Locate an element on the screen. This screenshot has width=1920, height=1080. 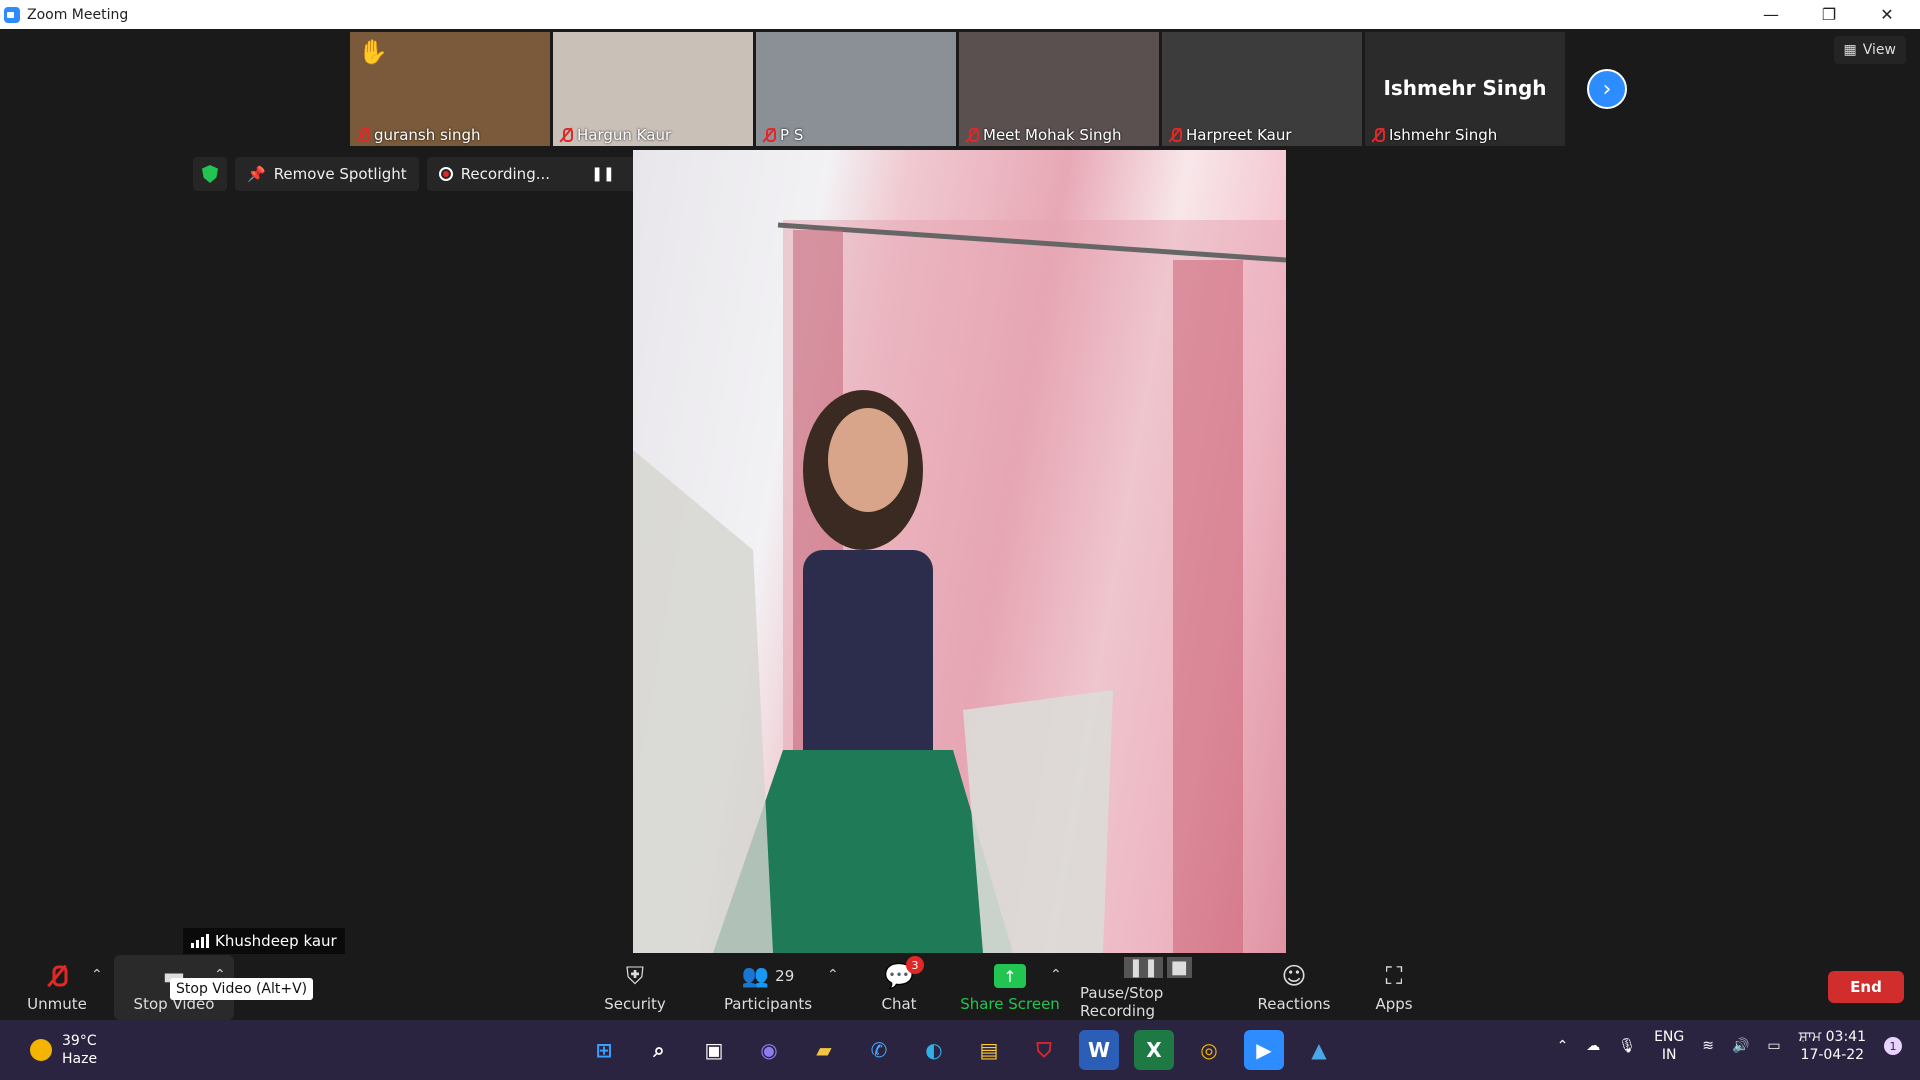
participant-avatar-name: Ishmehr Singh is located at coordinates (1465, 88).